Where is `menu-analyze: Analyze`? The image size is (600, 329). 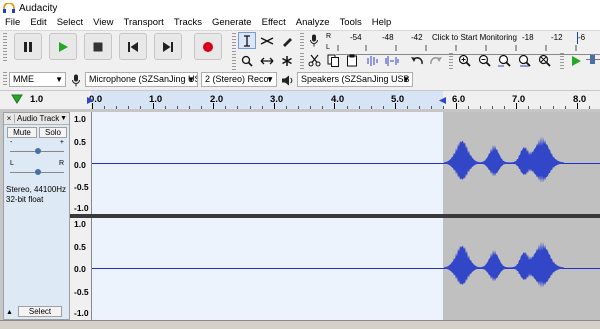
menu-analyze: Analyze is located at coordinates (313, 23).